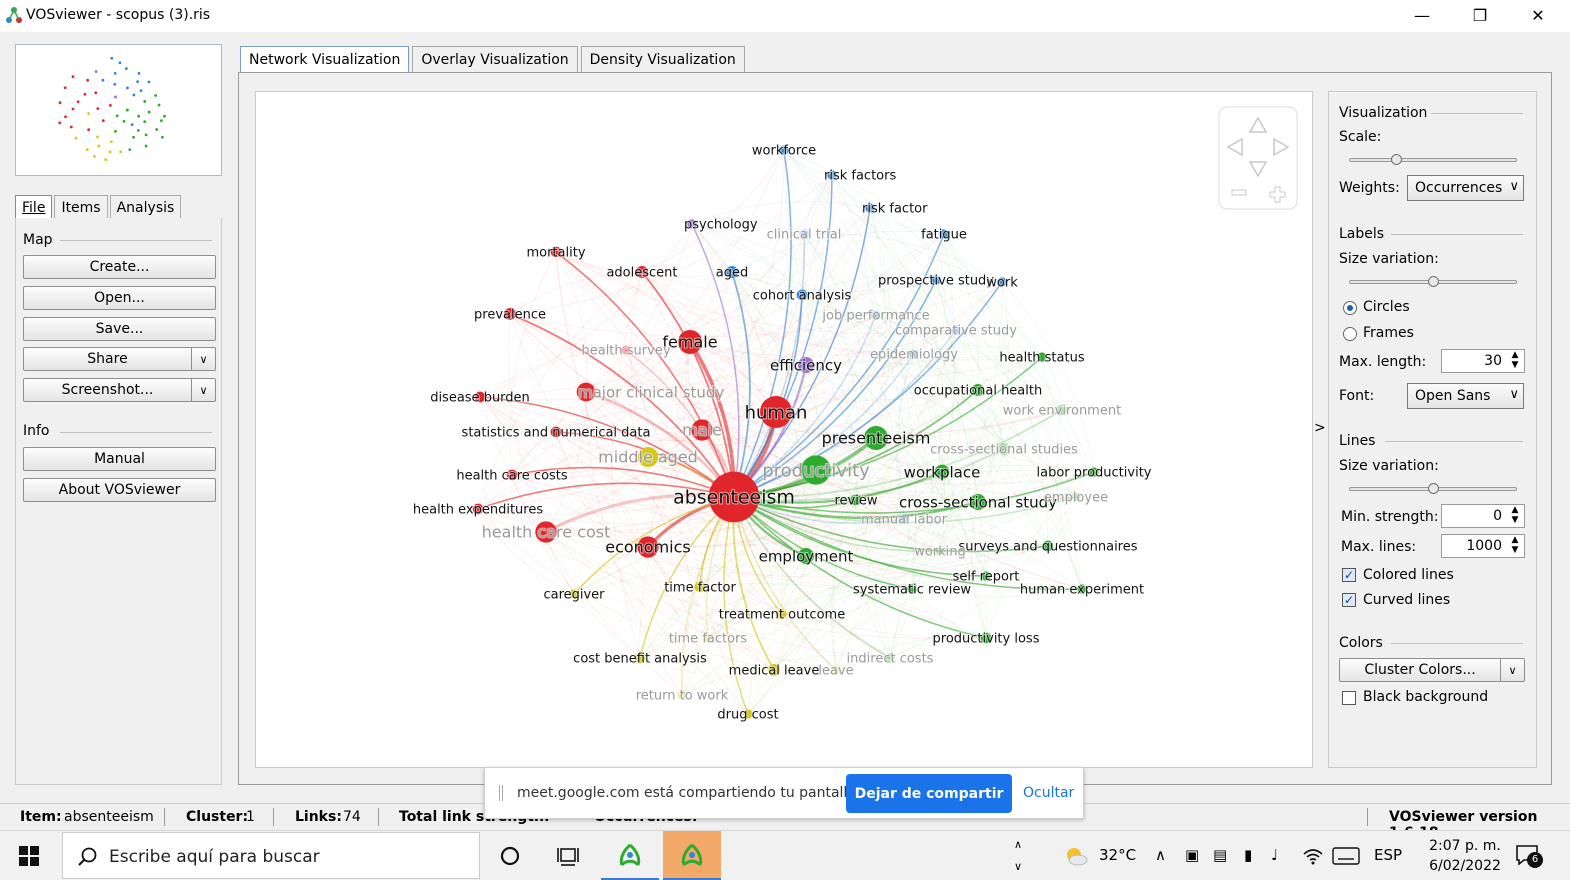 The image size is (1570, 880). Describe the element at coordinates (119, 459) in the screenshot. I see `manual-button: Manual` at that location.